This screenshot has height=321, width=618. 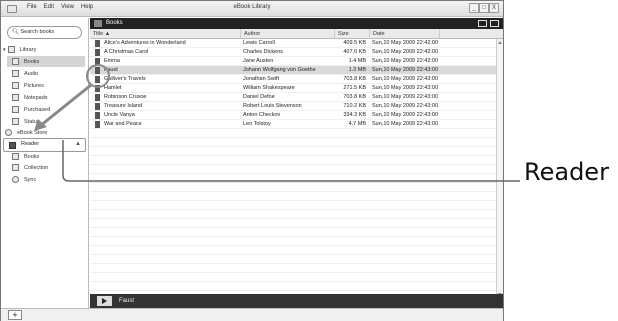 What do you see at coordinates (291, 161) in the screenshot?
I see `callout-leader-line` at bounding box center [291, 161].